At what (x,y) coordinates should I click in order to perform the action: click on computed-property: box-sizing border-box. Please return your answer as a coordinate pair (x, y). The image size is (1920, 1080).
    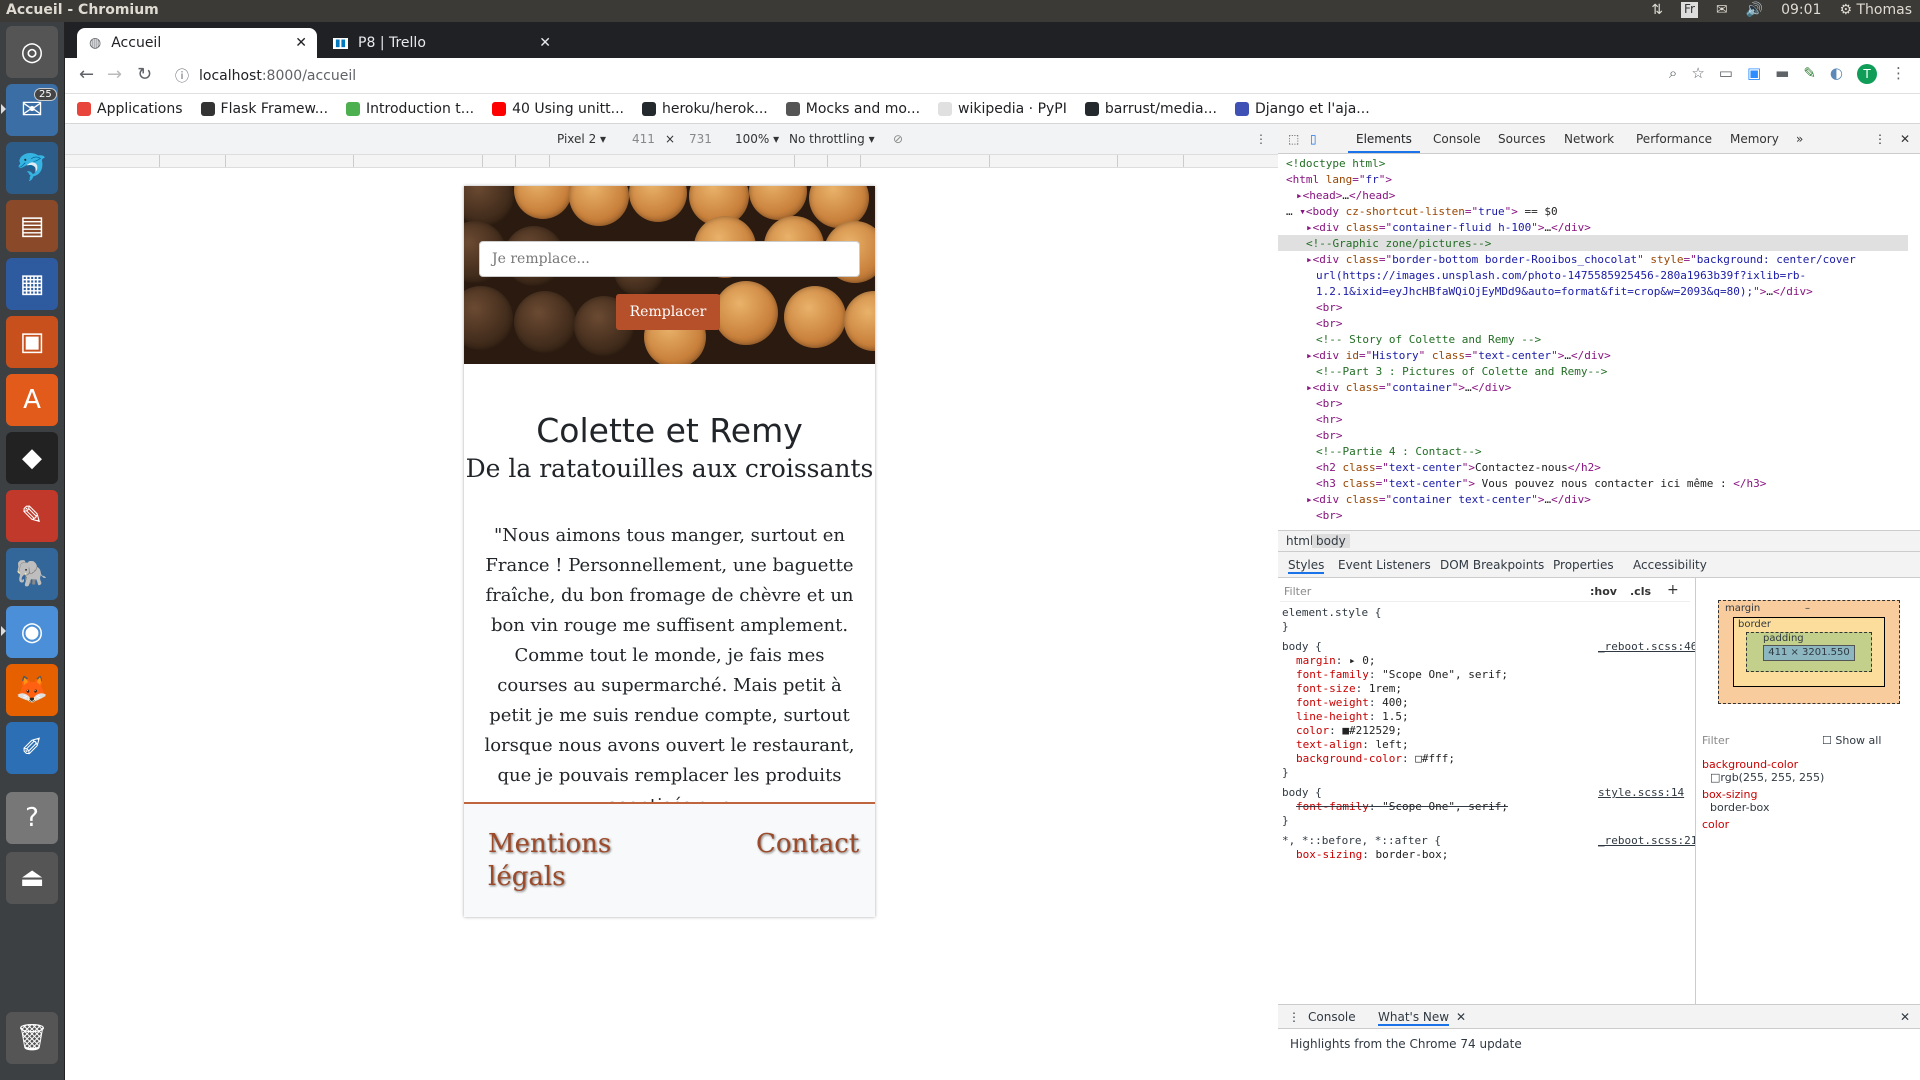
    Looking at the image, I should click on (1807, 801).